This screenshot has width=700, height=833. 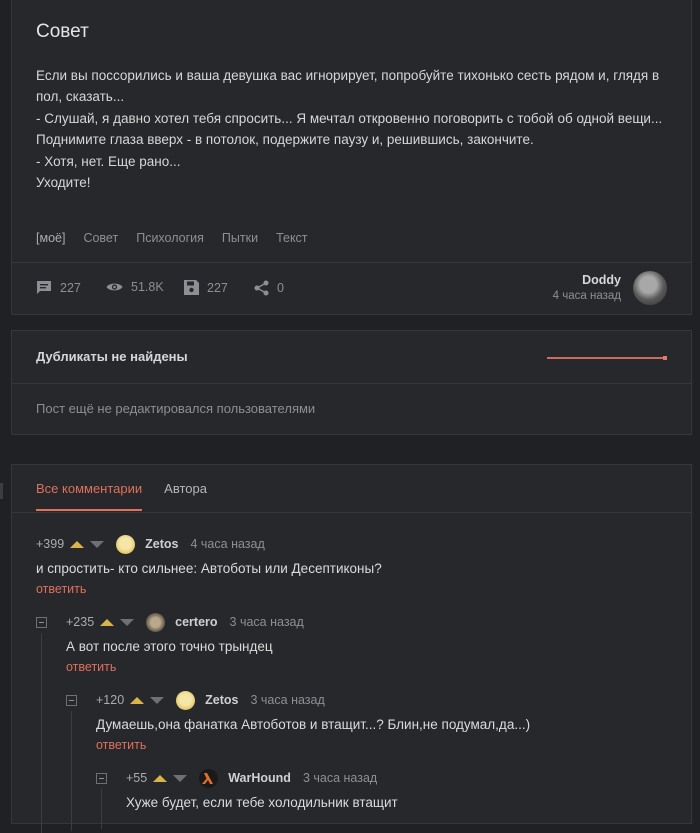 I want to click on tag-psychology: Психология, so click(x=170, y=238).